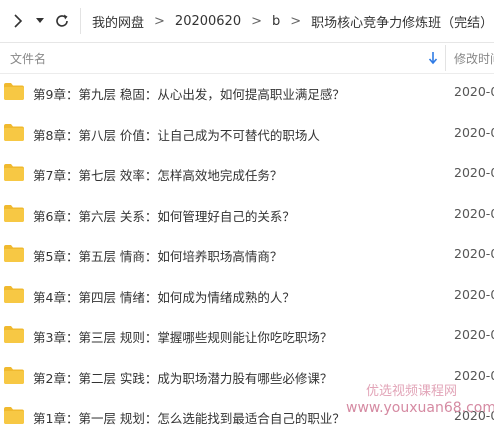  What do you see at coordinates (247, 58) in the screenshot?
I see `column-header: 文件名 修改时间` at bounding box center [247, 58].